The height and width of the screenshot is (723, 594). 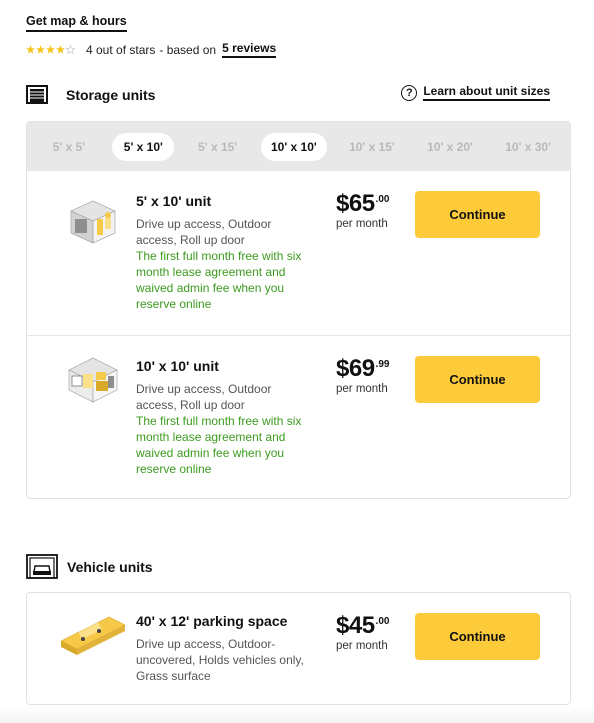 I want to click on tab-10x10: 10' x 10', so click(x=293, y=146).